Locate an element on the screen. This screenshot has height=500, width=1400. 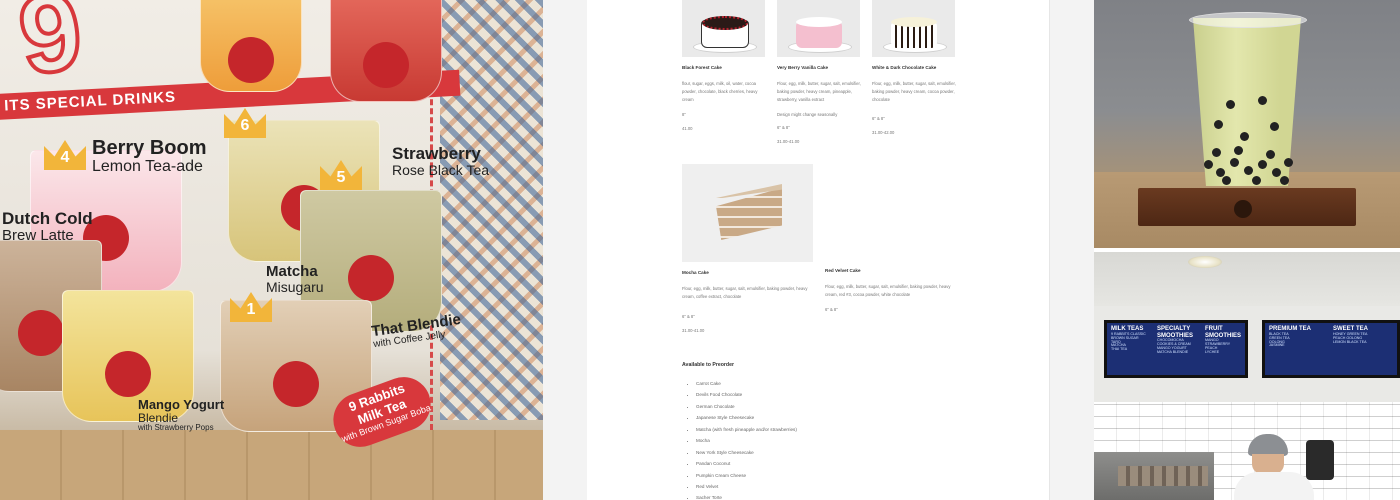
preorder-item: Pumpkin Cream Cheese is located at coordinates (746, 475).